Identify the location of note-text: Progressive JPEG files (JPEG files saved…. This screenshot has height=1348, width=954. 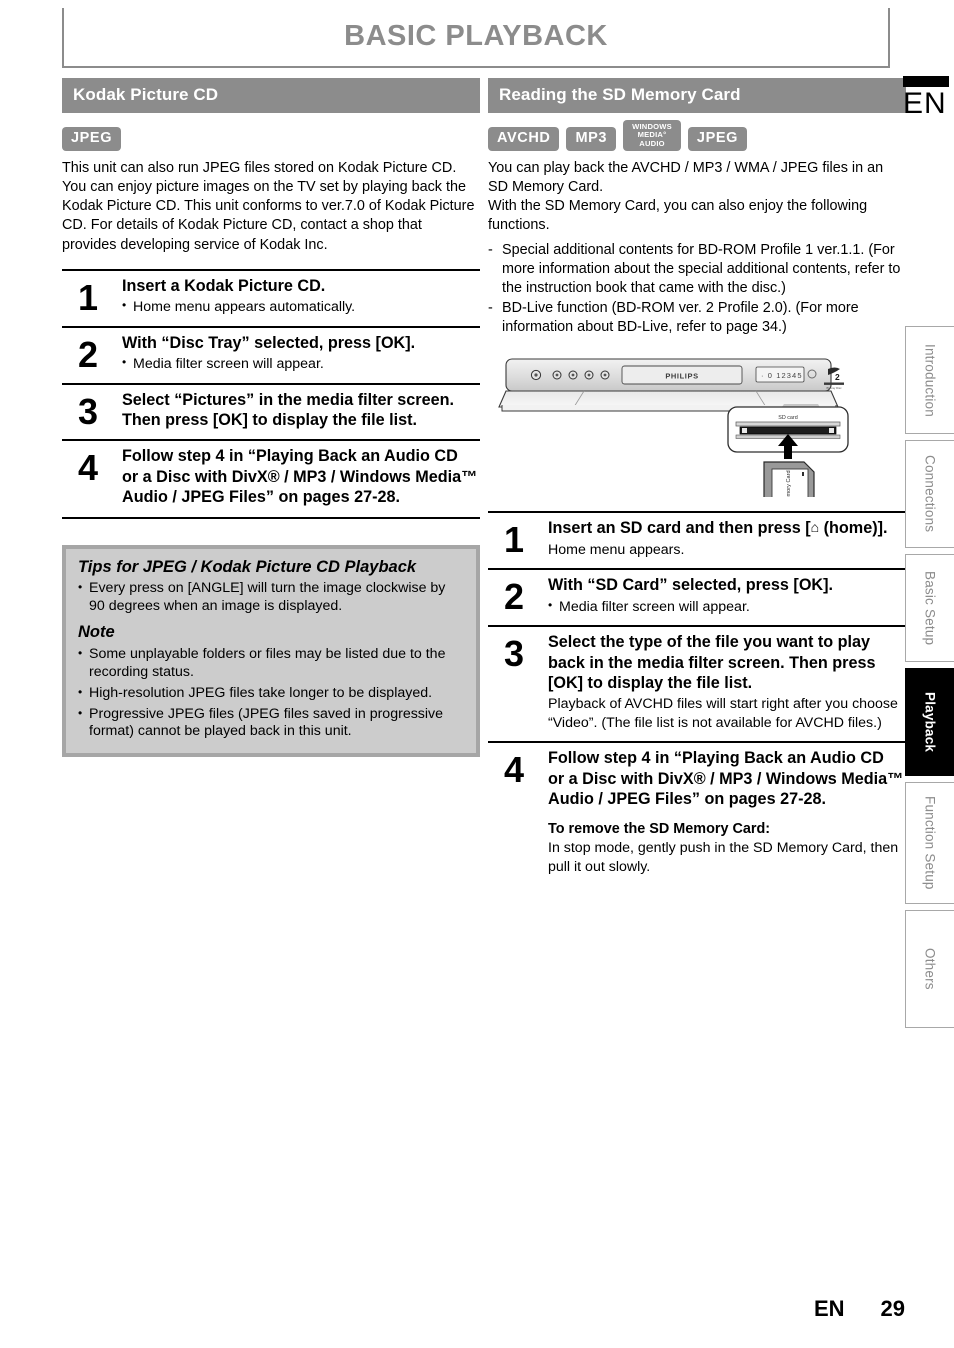
(266, 722).